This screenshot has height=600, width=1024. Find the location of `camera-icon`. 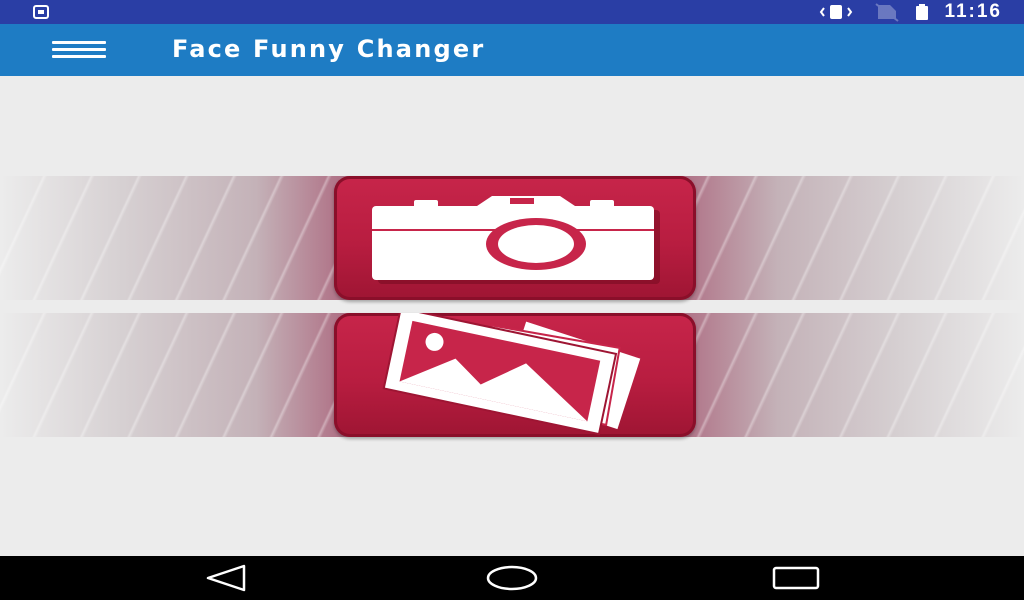

camera-icon is located at coordinates (516, 240).